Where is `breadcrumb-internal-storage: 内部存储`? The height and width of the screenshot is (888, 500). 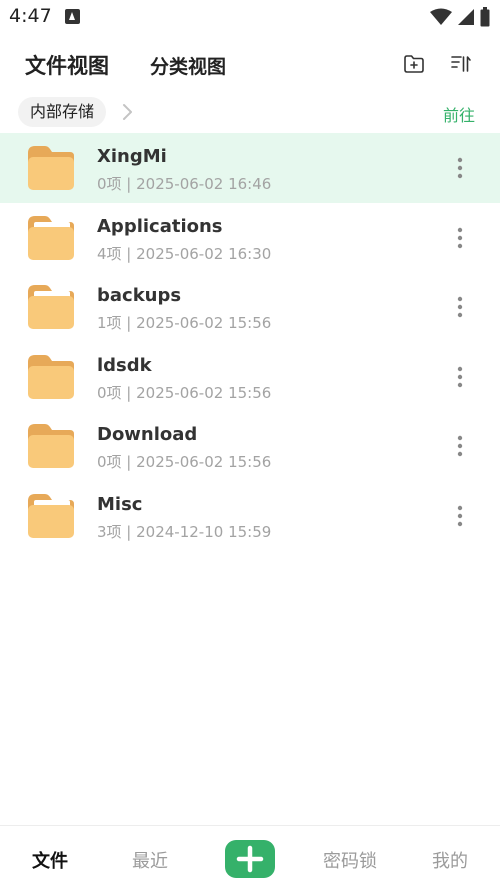
breadcrumb-internal-storage: 内部存储 is located at coordinates (62, 112).